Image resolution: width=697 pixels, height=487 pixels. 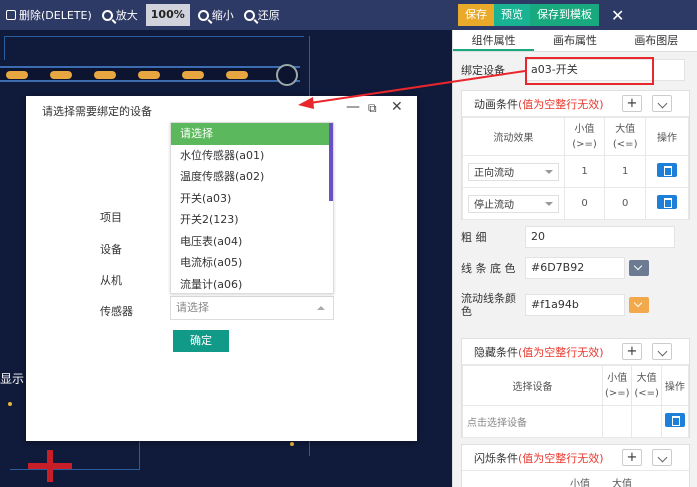 I want to click on pipe-end-handle, so click(x=287, y=75).